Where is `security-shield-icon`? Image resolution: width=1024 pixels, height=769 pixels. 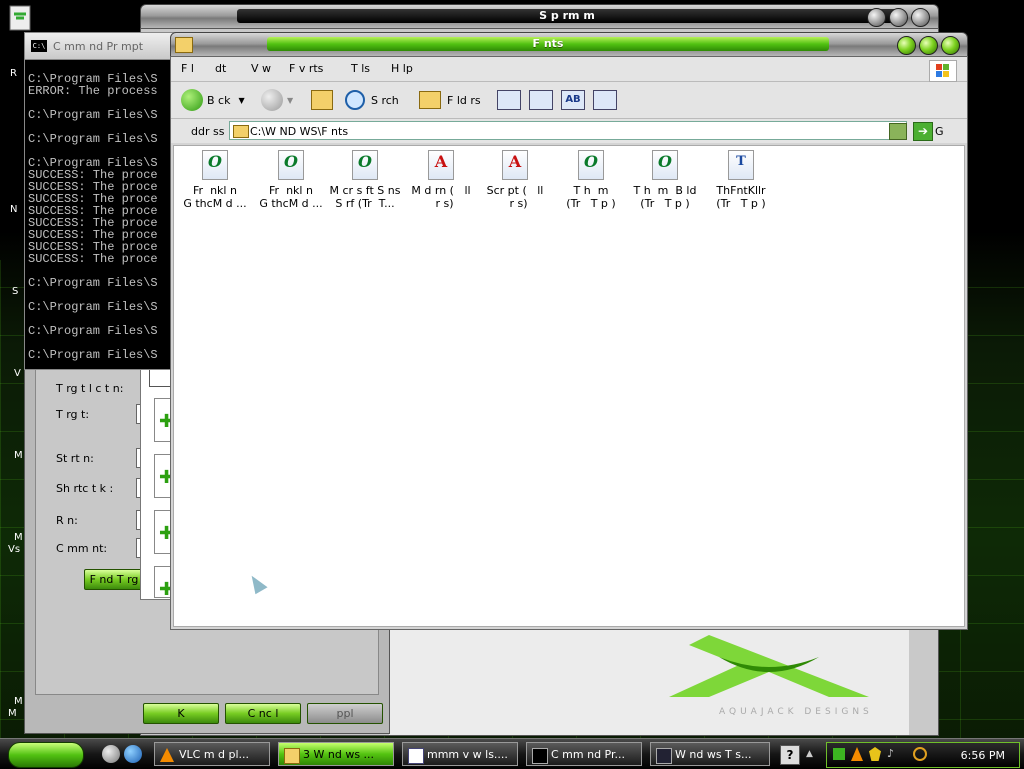 security-shield-icon is located at coordinates (875, 754).